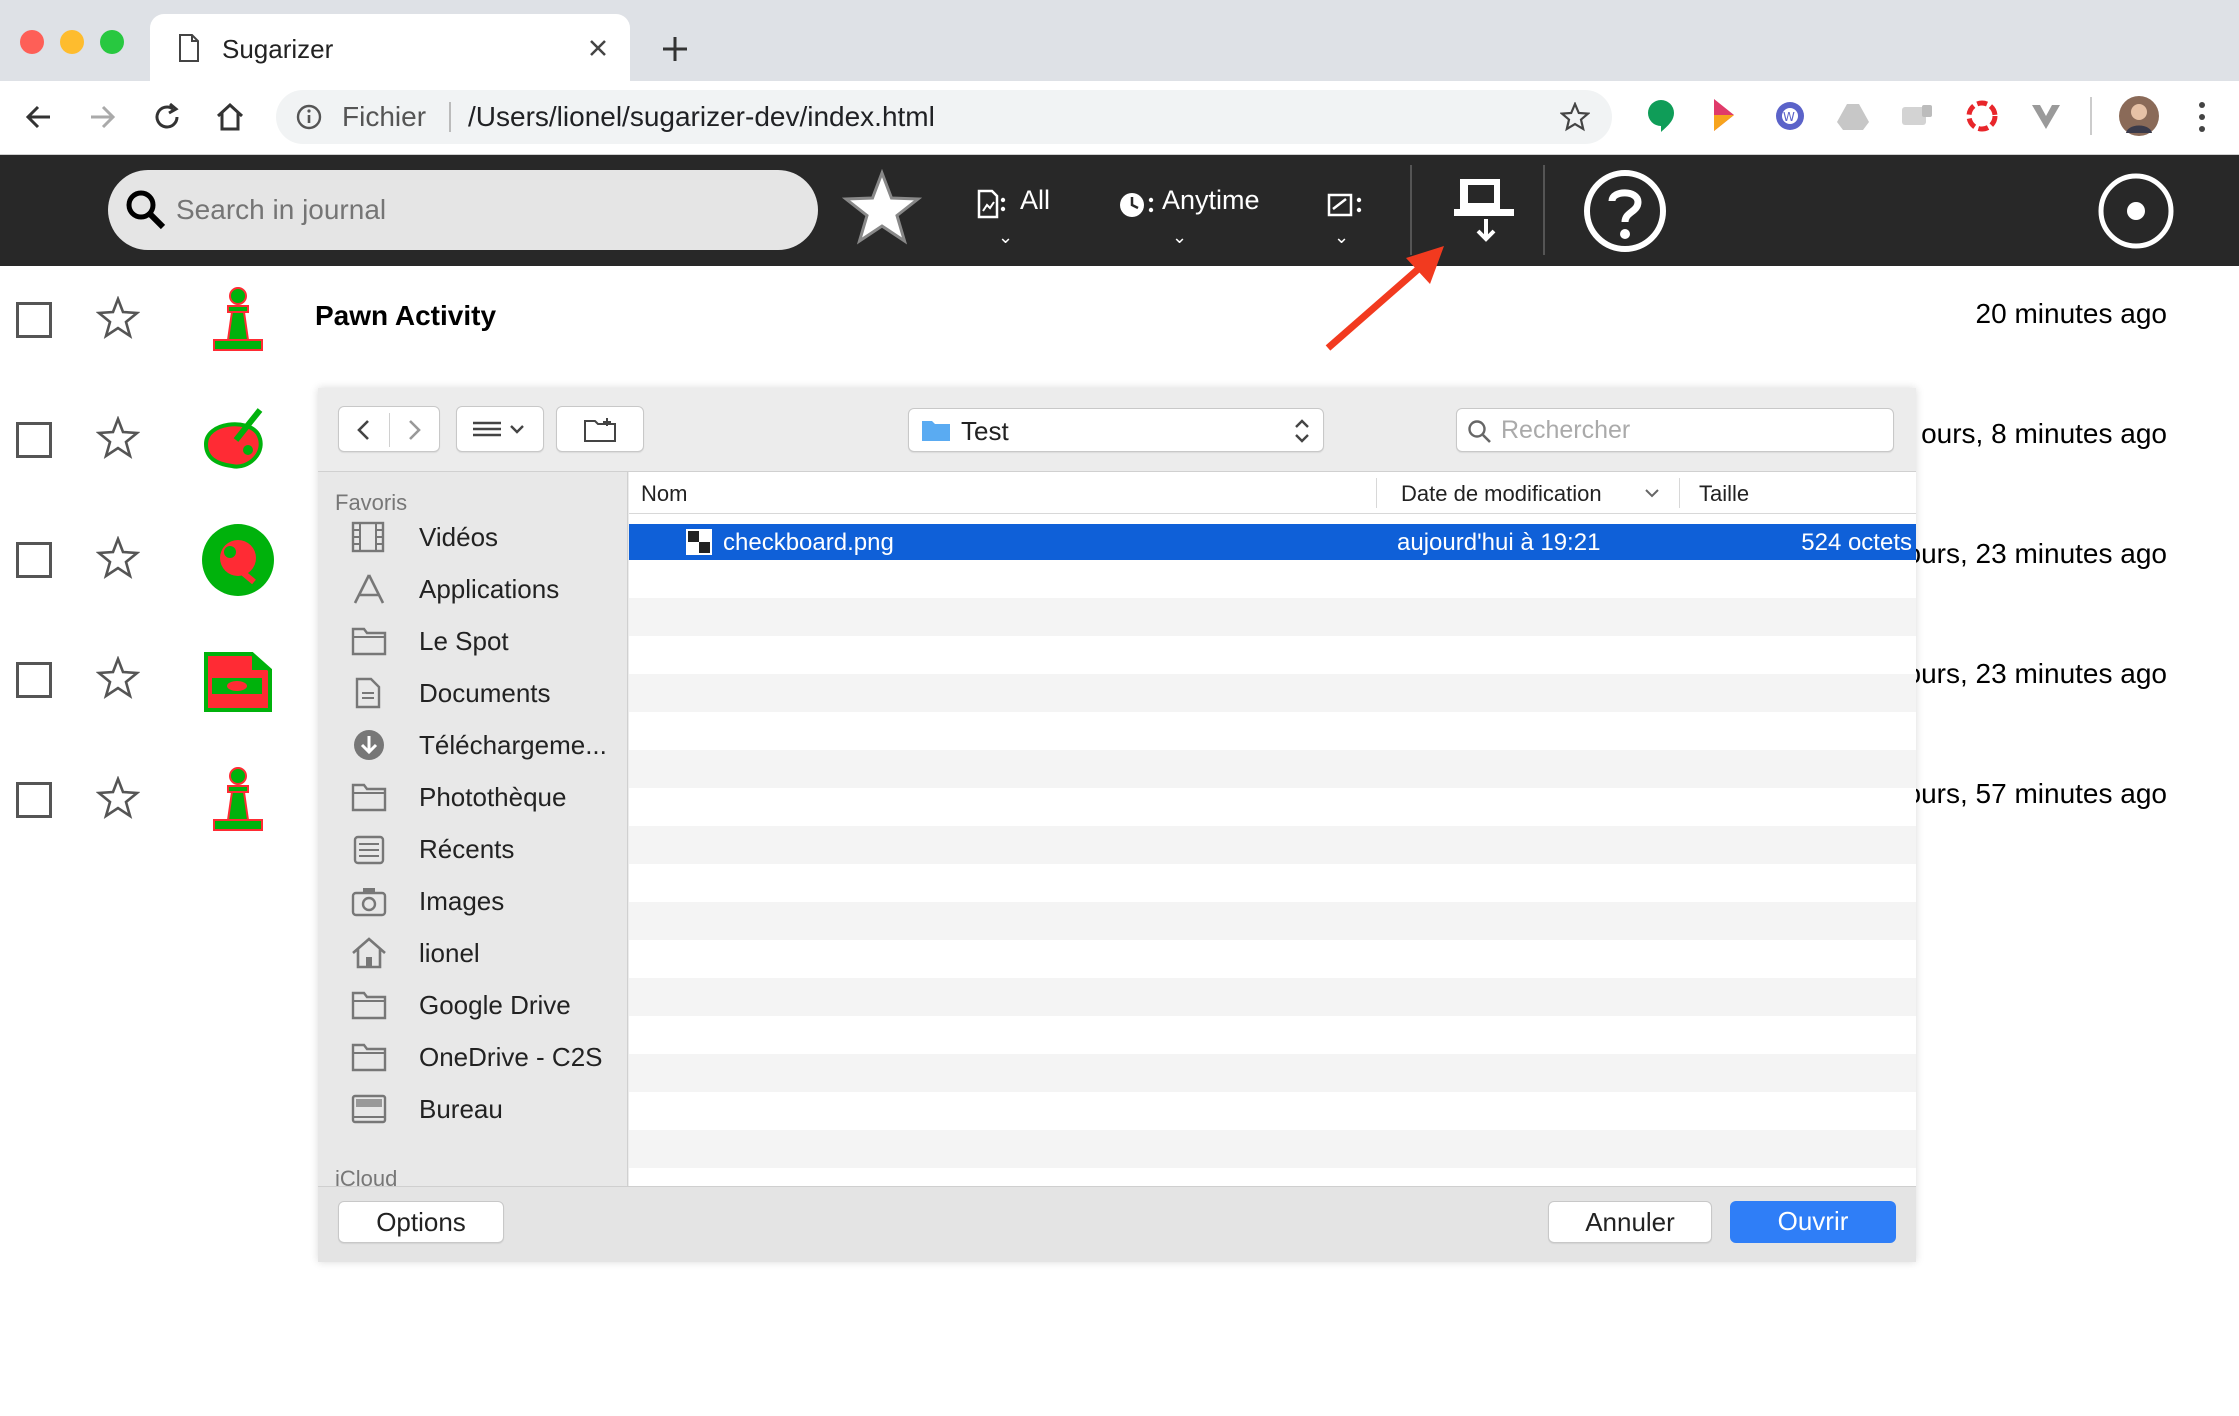  I want to click on sidebar-item-le-spot: Le Spot, so click(488, 642).